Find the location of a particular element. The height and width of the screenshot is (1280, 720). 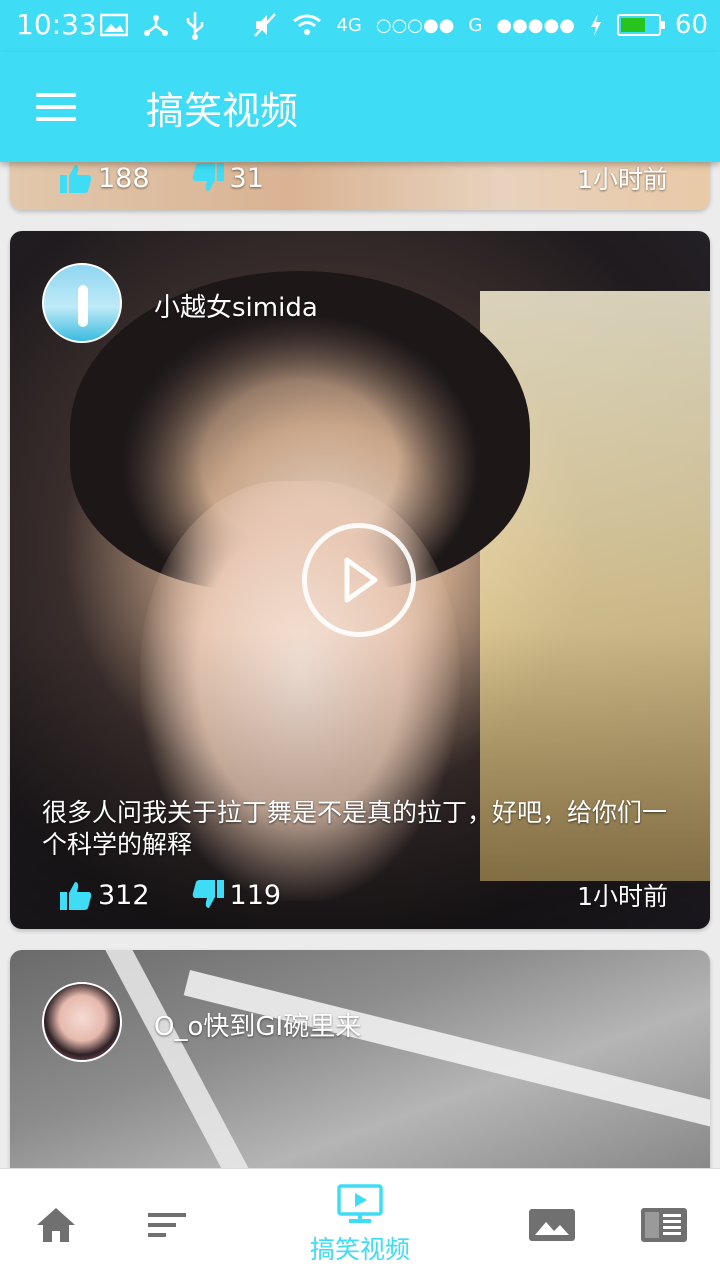

signal-strength-4g: ○○○●● is located at coordinates (415, 25).